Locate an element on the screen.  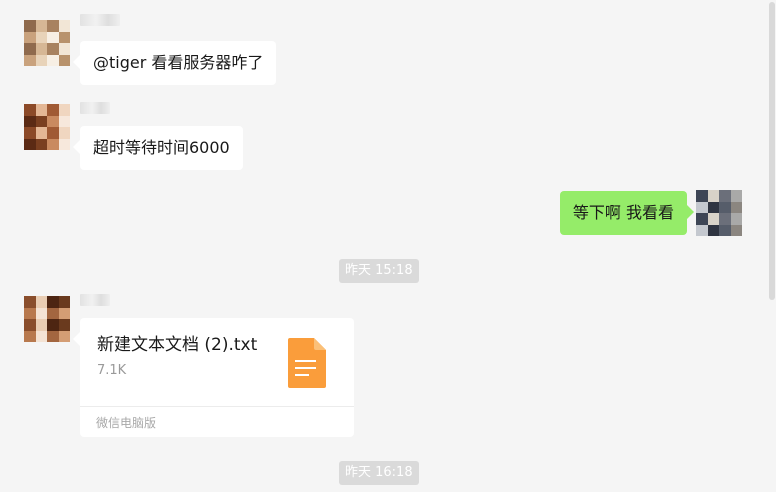
message-bubble-self: 等下啊 我看看 is located at coordinates (627, 213).